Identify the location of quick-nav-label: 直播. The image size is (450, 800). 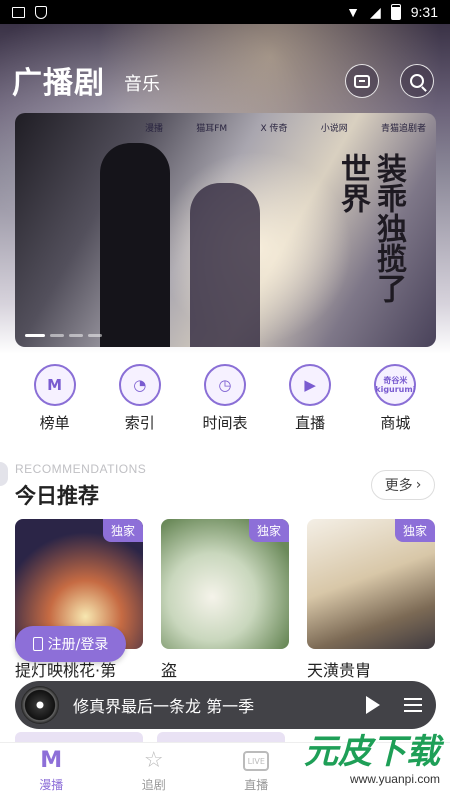
(310, 423).